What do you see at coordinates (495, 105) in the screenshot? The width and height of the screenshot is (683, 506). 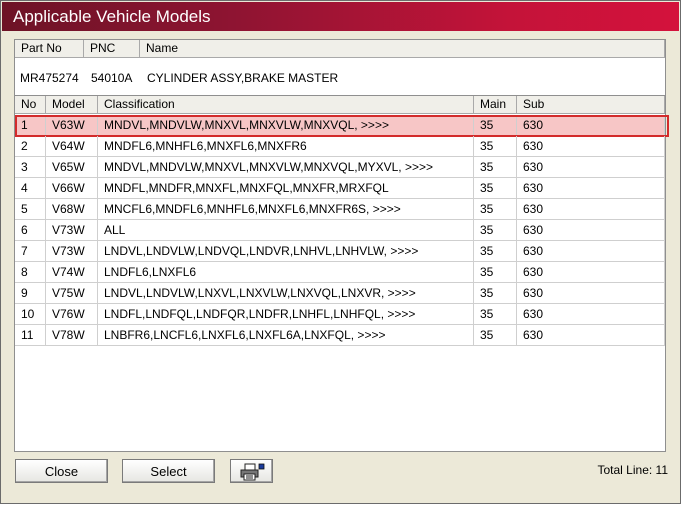 I see `column-header-main: Main` at bounding box center [495, 105].